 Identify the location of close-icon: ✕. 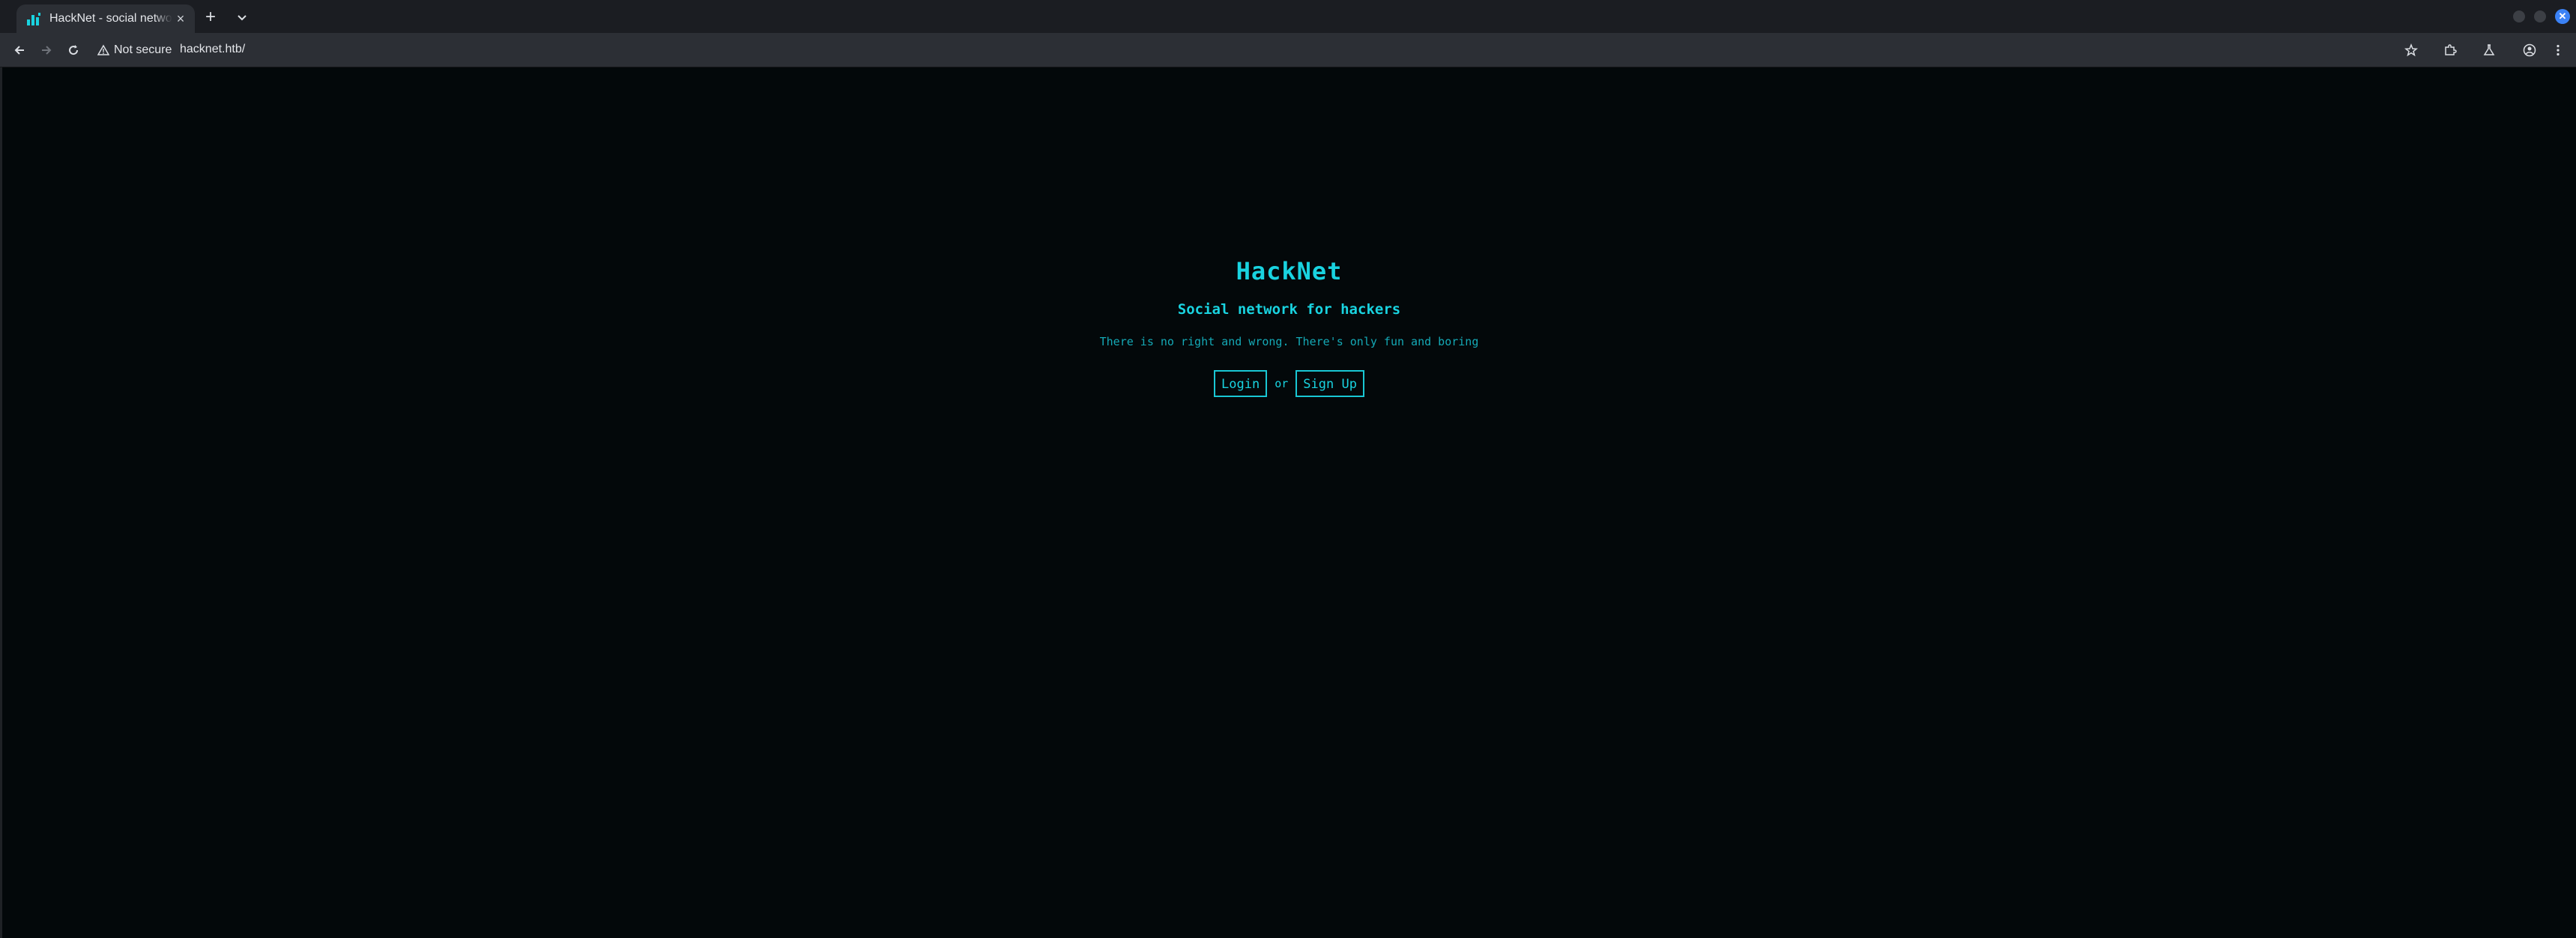
(2562, 16).